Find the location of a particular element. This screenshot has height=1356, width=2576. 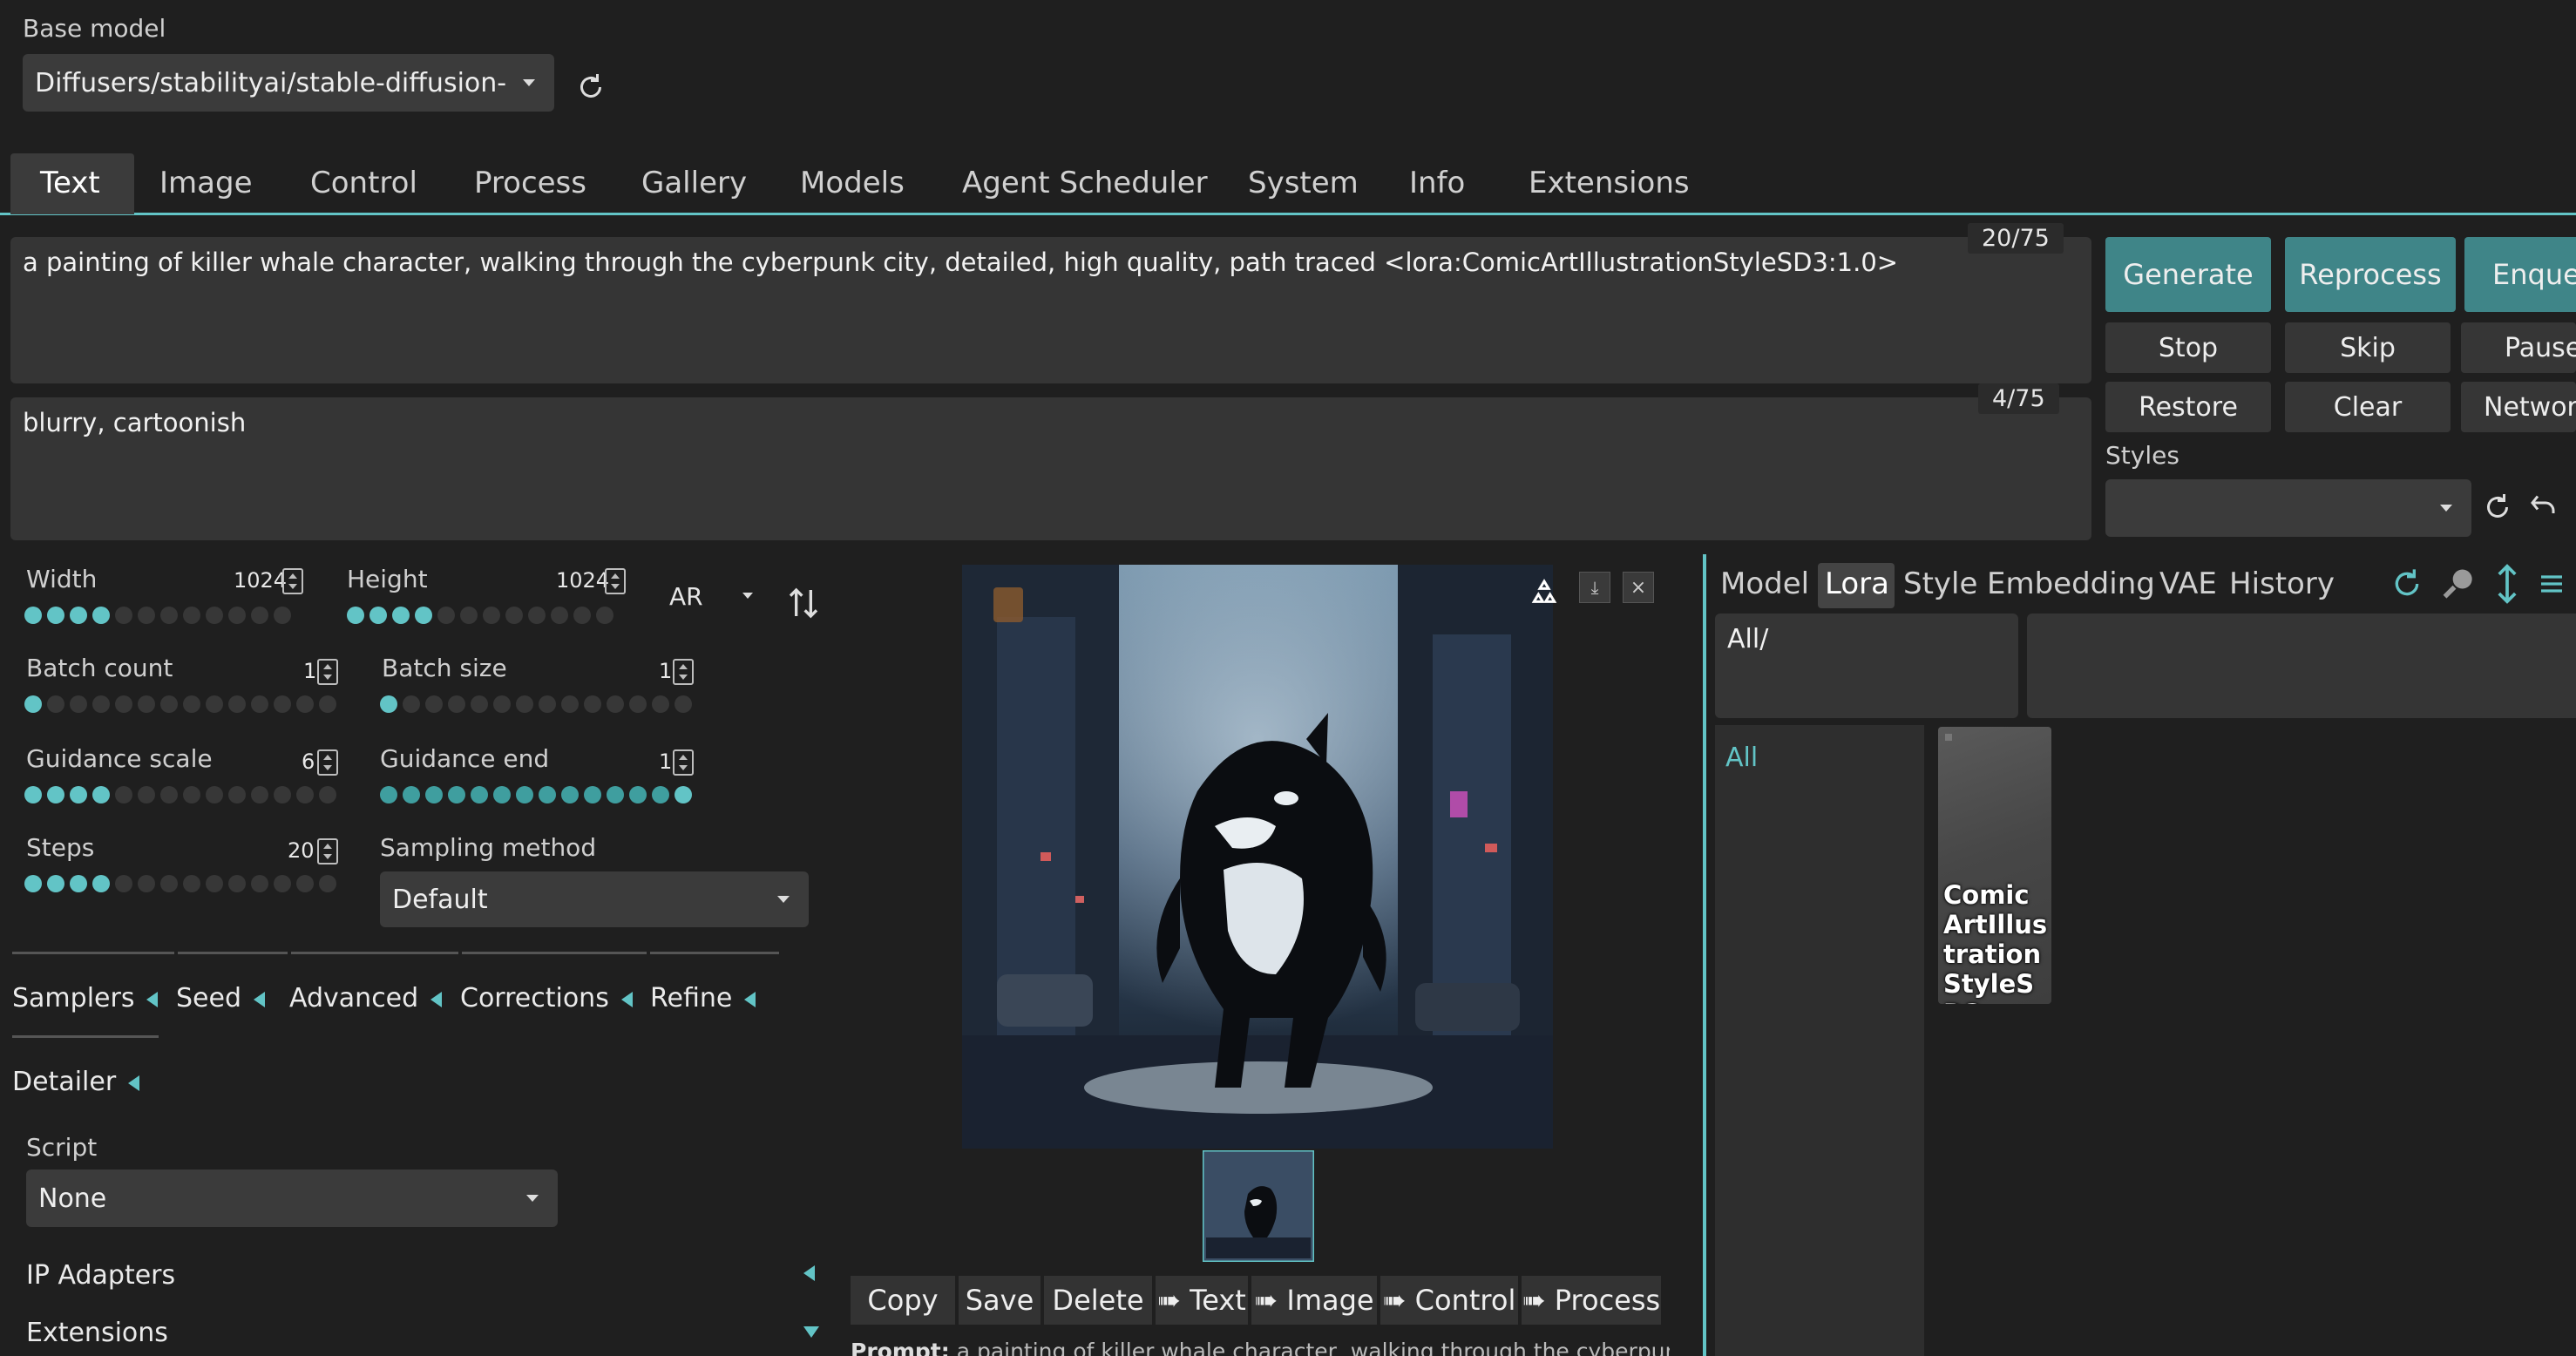

guidance-scale-value: 6 is located at coordinates (309, 761).